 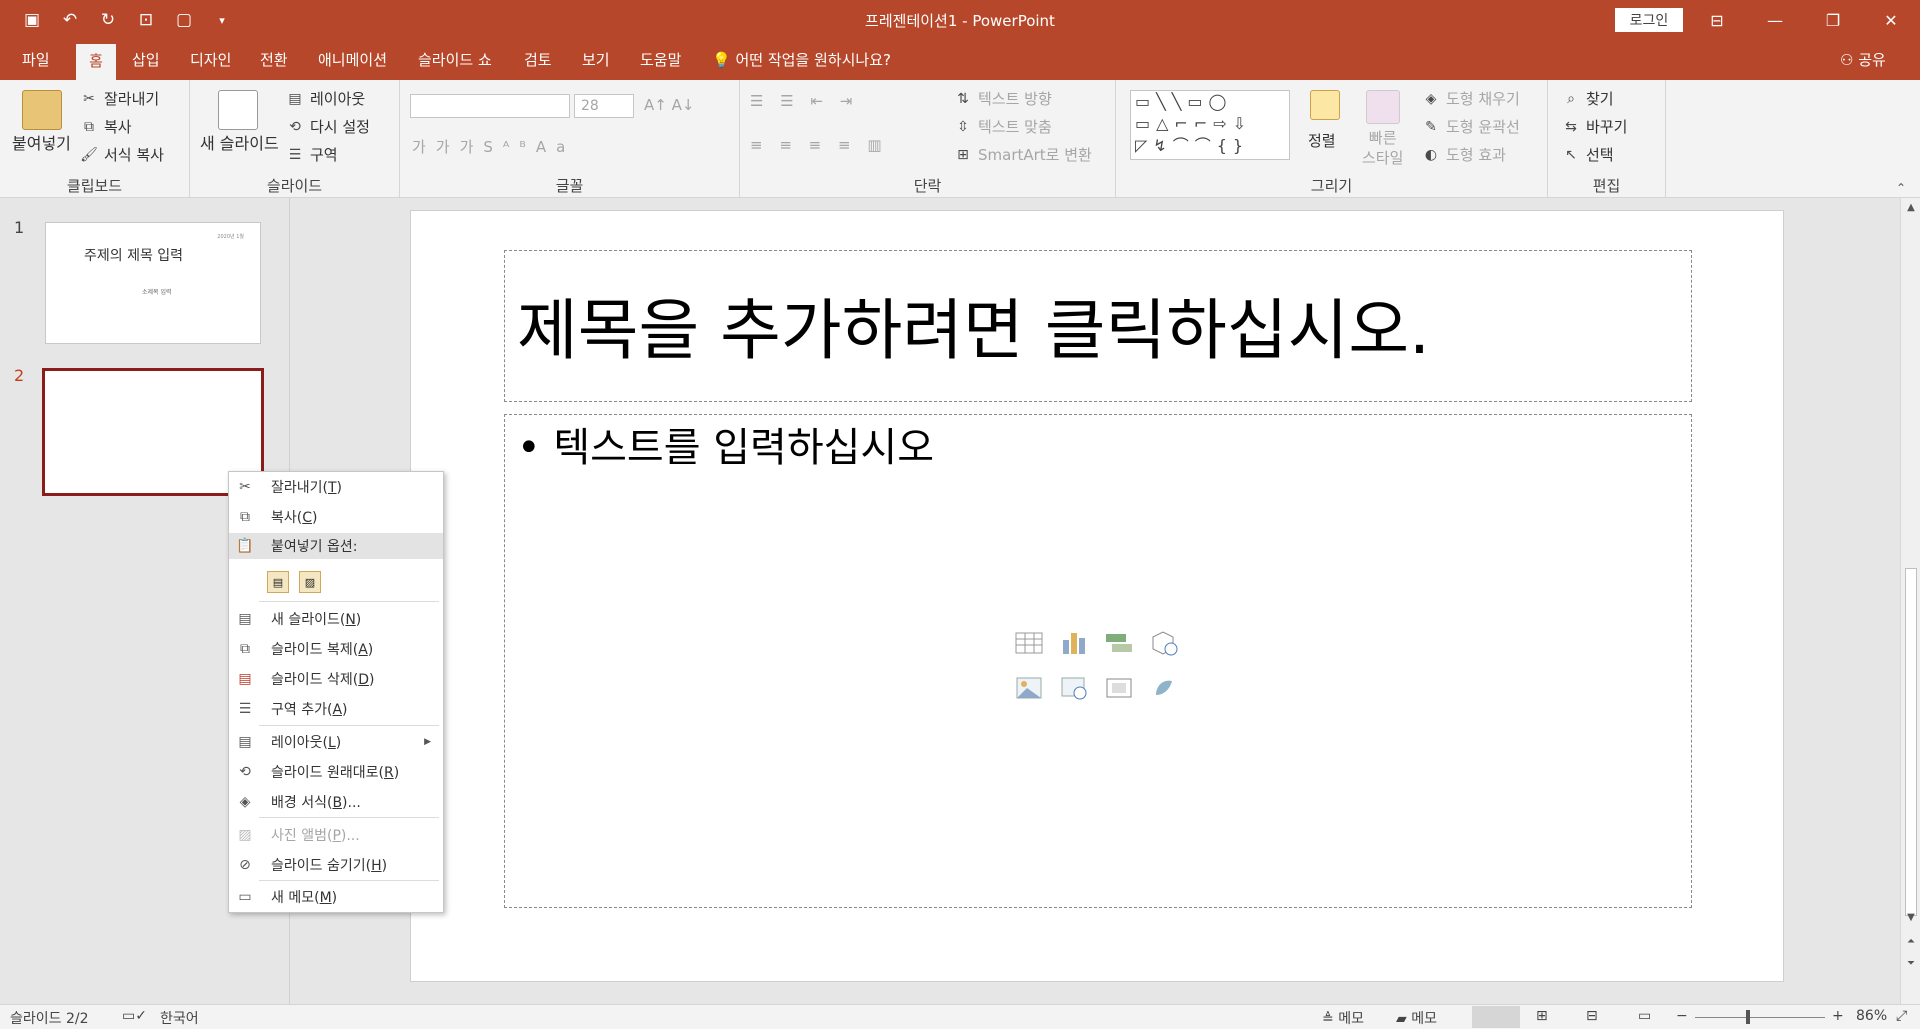 I want to click on copy-button: ⧉ 복사, so click(x=106, y=126).